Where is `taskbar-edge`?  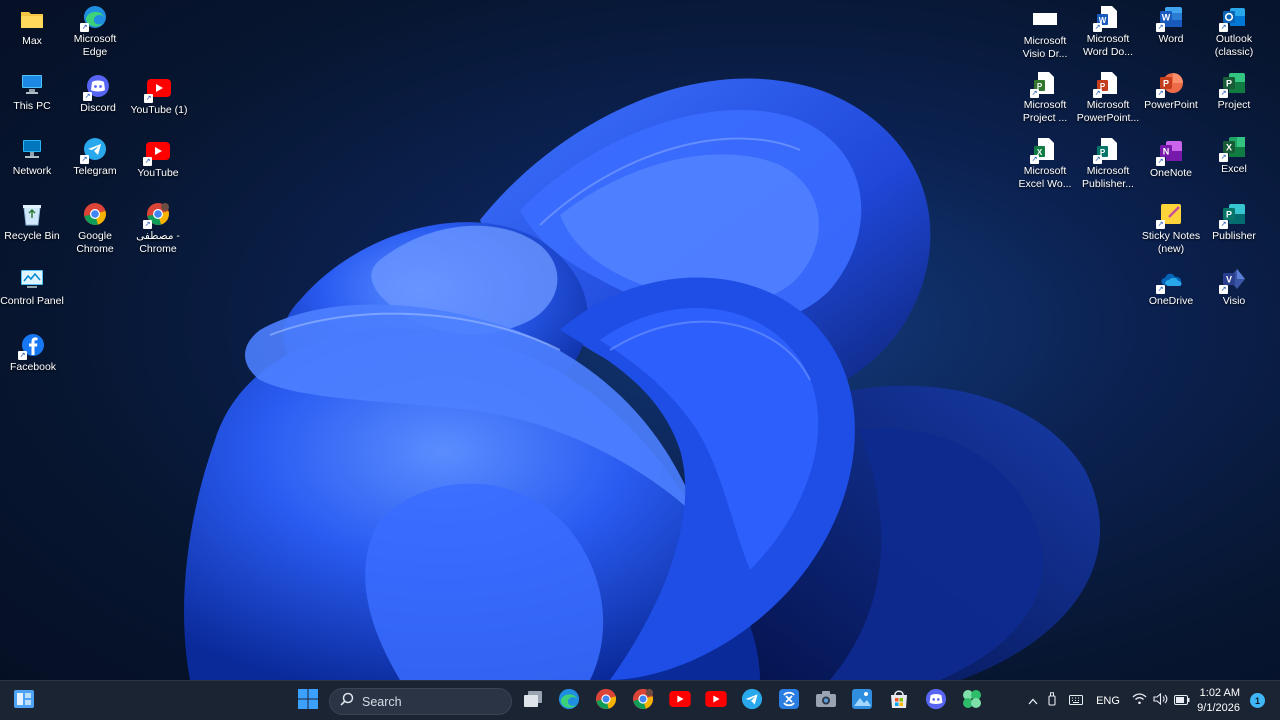
taskbar-edge is located at coordinates (569, 701).